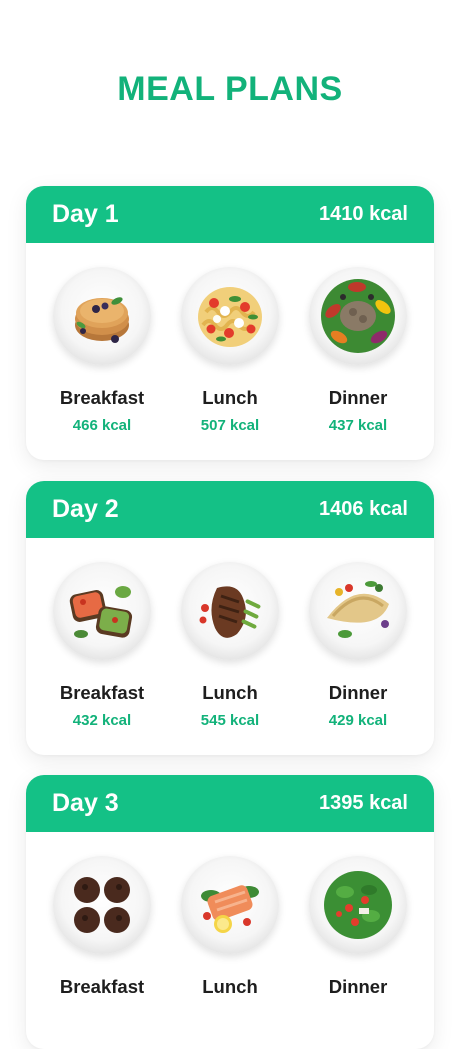  I want to click on meal-dinner: Dinner, so click(358, 931).